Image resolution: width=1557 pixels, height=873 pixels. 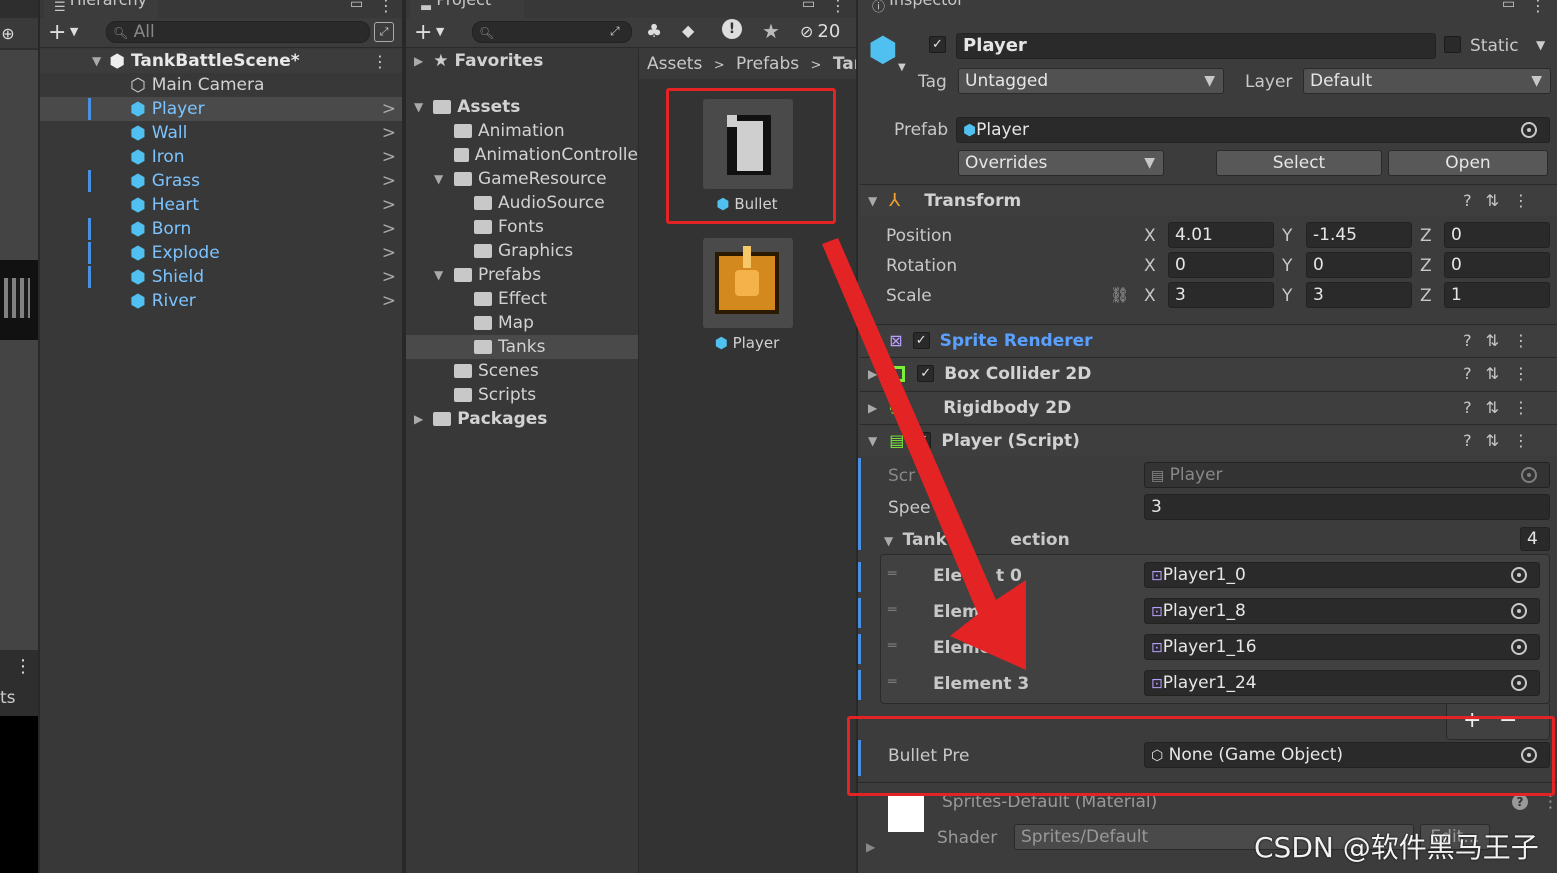 I want to click on folder-row: Tanks, so click(x=522, y=347).